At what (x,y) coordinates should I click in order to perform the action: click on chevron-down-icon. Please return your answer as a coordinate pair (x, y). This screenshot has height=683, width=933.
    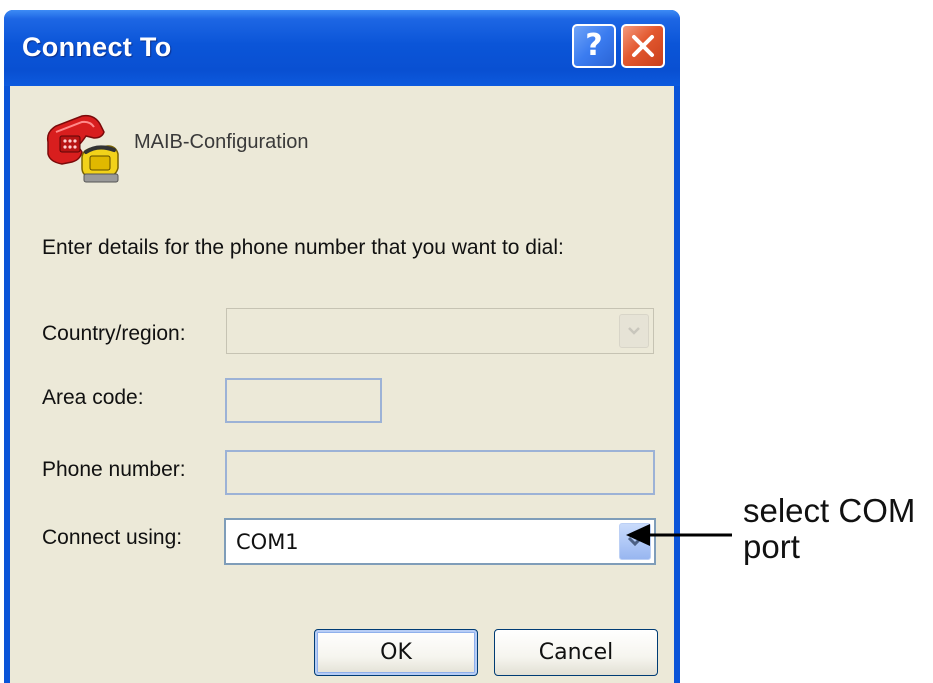
    Looking at the image, I should click on (634, 331).